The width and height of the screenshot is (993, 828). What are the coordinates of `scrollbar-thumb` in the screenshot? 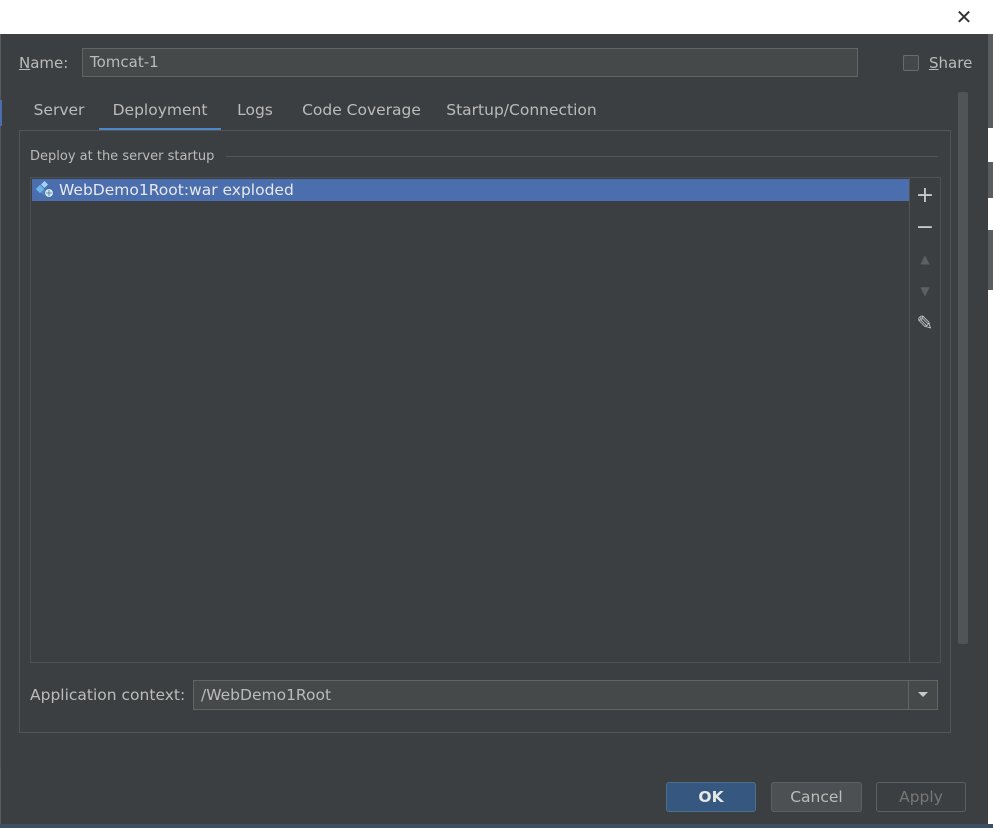 It's located at (963, 368).